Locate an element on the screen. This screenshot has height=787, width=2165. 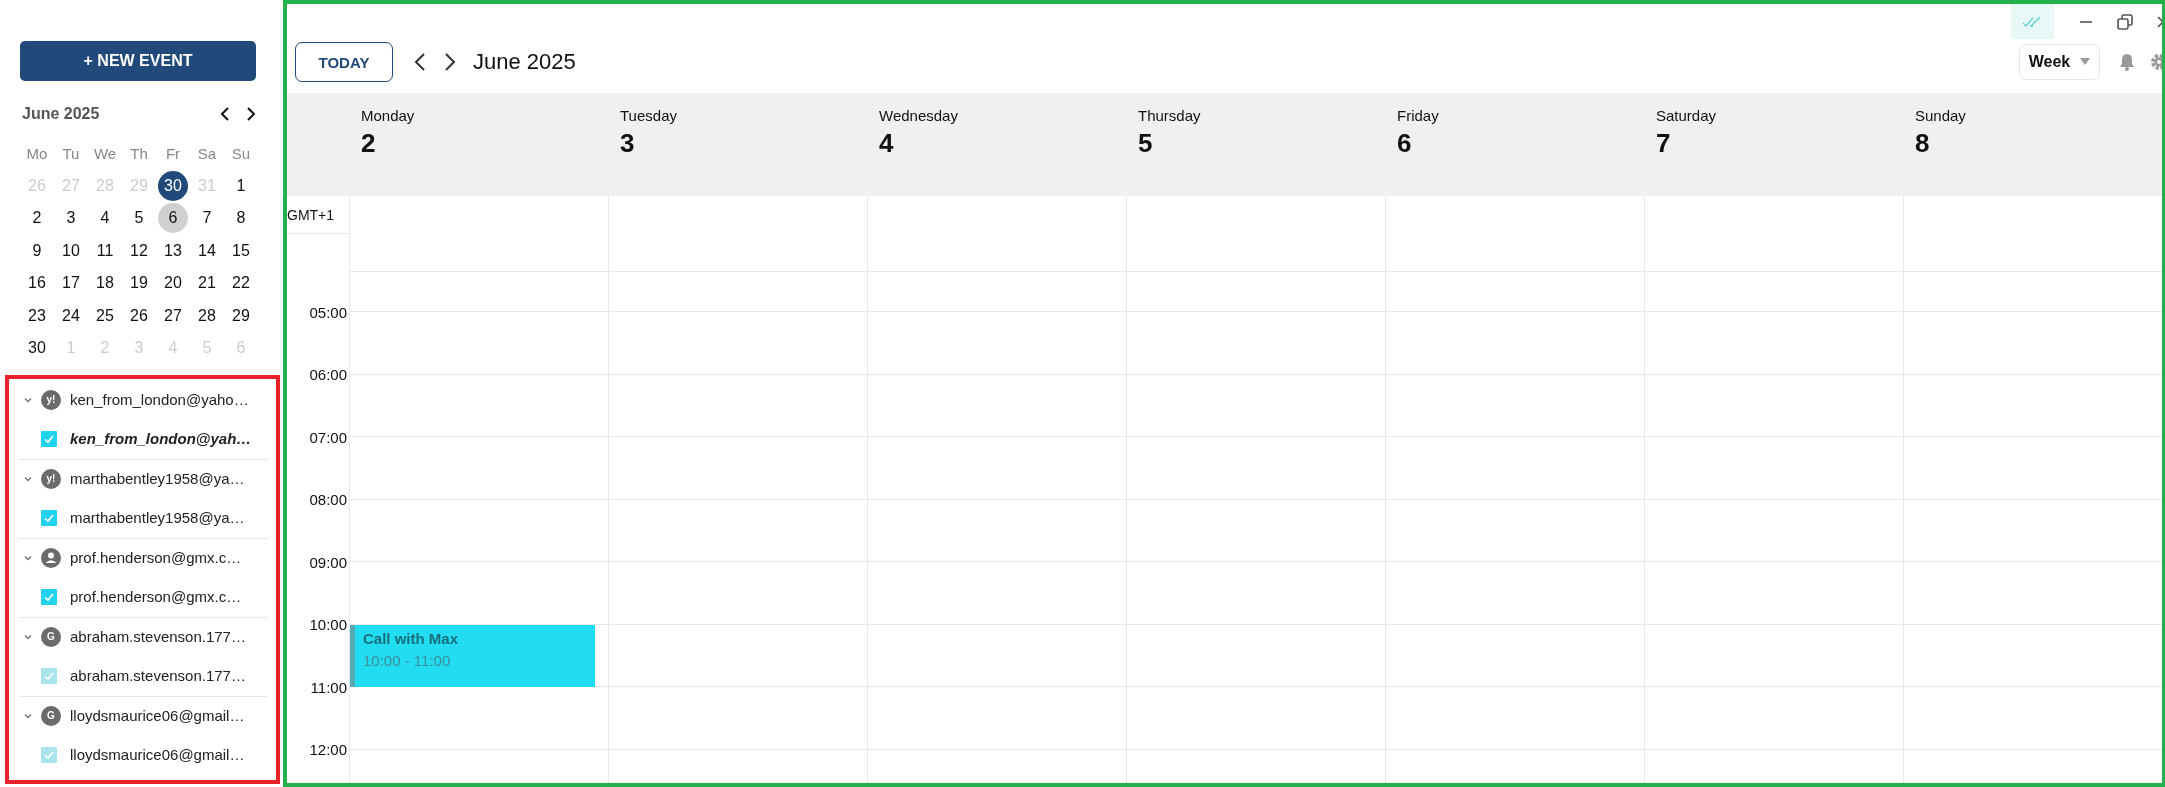
calendar-day: 21 is located at coordinates (207, 283).